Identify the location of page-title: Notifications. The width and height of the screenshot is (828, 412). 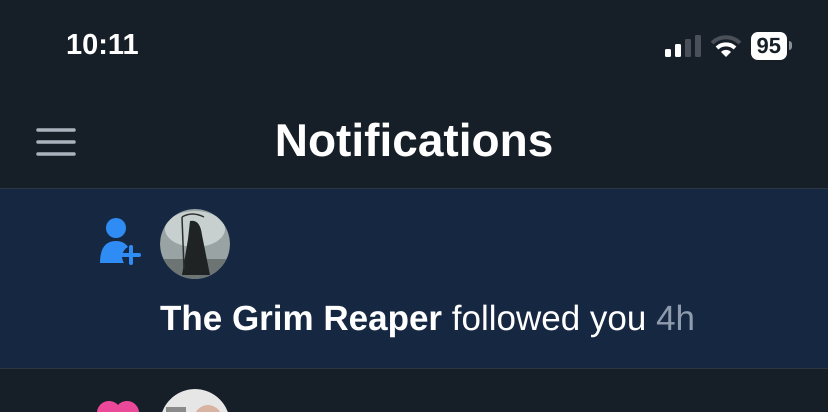
(414, 140).